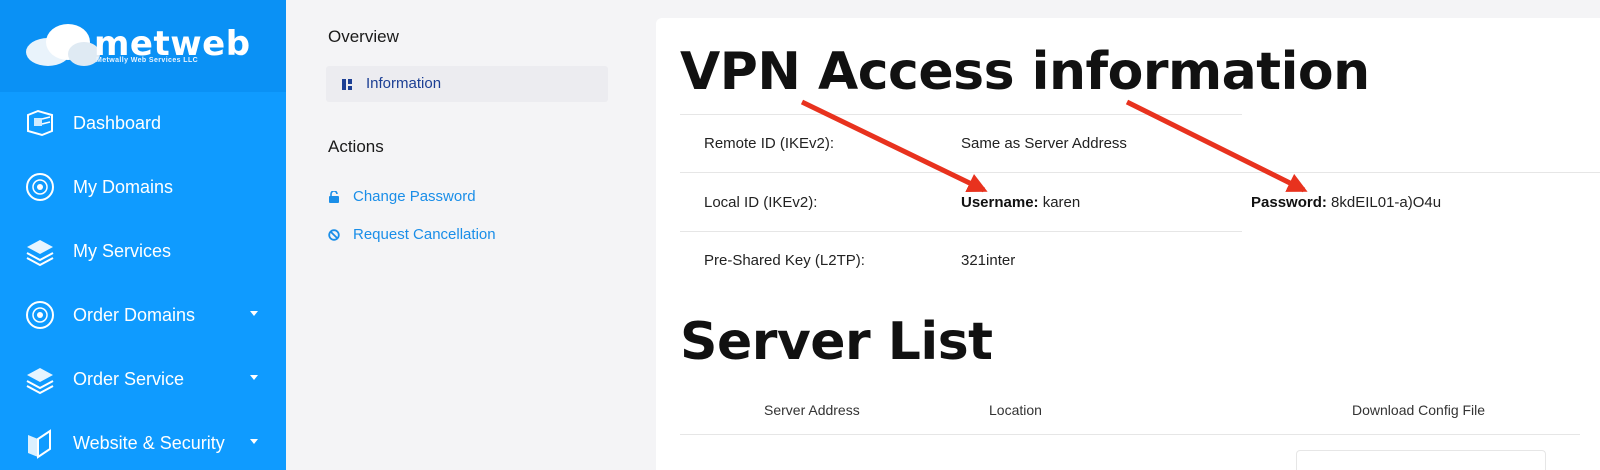 The image size is (1600, 470). I want to click on sidebar-item-my-services: My Services, so click(143, 251).